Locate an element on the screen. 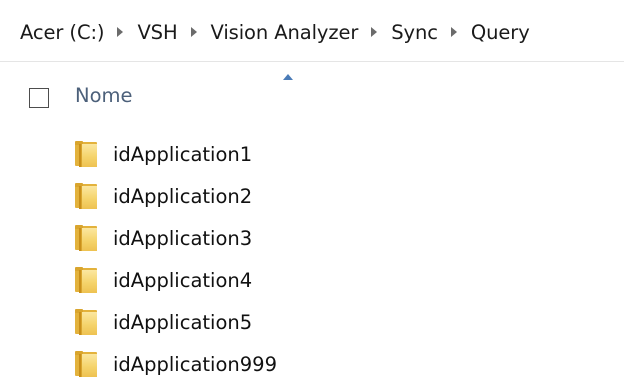  file-name: idApplication2 is located at coordinates (183, 196).